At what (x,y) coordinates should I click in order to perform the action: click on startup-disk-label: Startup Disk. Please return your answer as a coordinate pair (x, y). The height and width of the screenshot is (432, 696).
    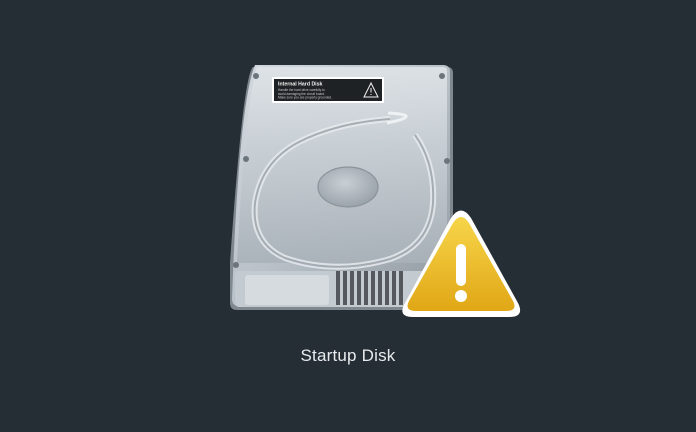
    Looking at the image, I should click on (348, 356).